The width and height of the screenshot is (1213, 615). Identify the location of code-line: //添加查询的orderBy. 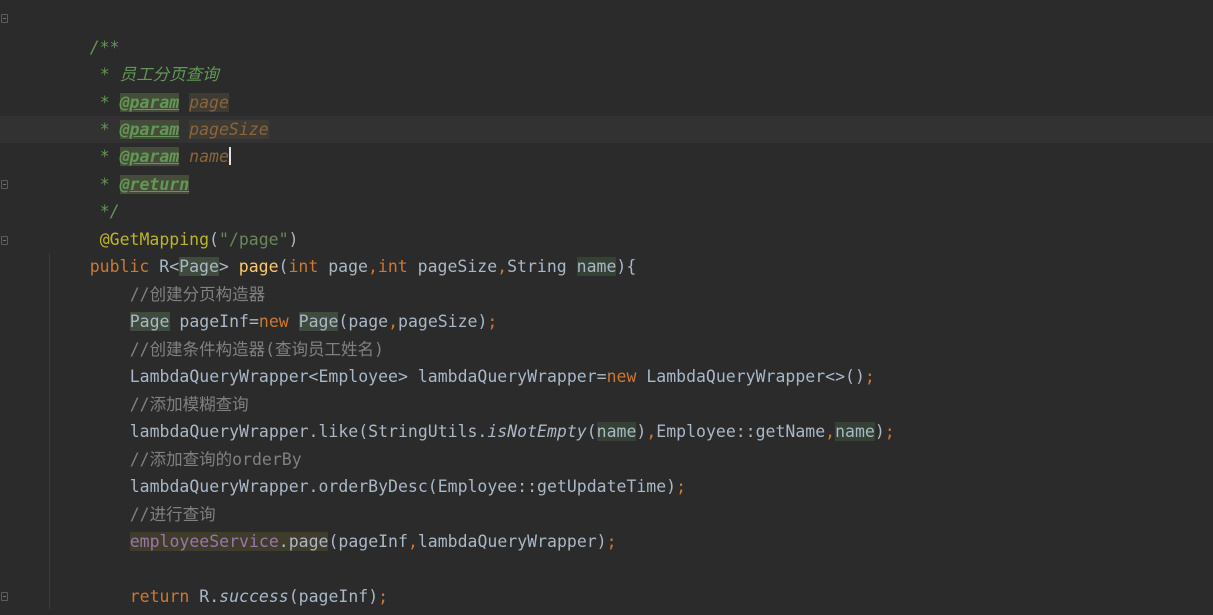
(196, 444).